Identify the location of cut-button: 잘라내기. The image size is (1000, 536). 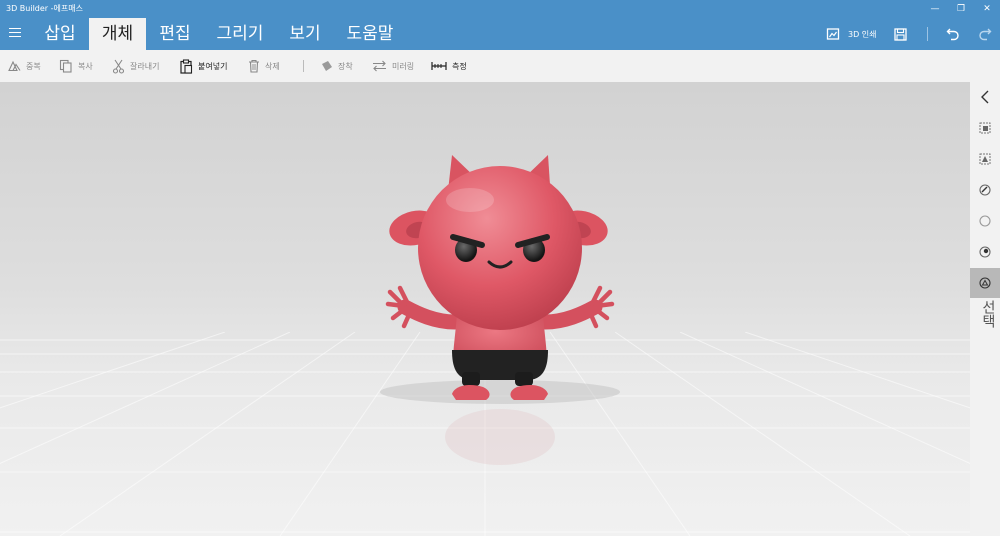
(135, 66).